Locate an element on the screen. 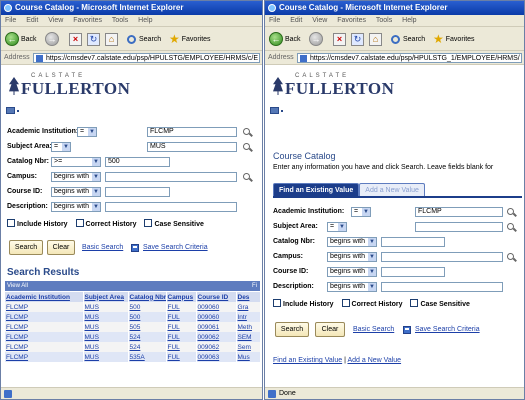  subject-area-input is located at coordinates (459, 227).